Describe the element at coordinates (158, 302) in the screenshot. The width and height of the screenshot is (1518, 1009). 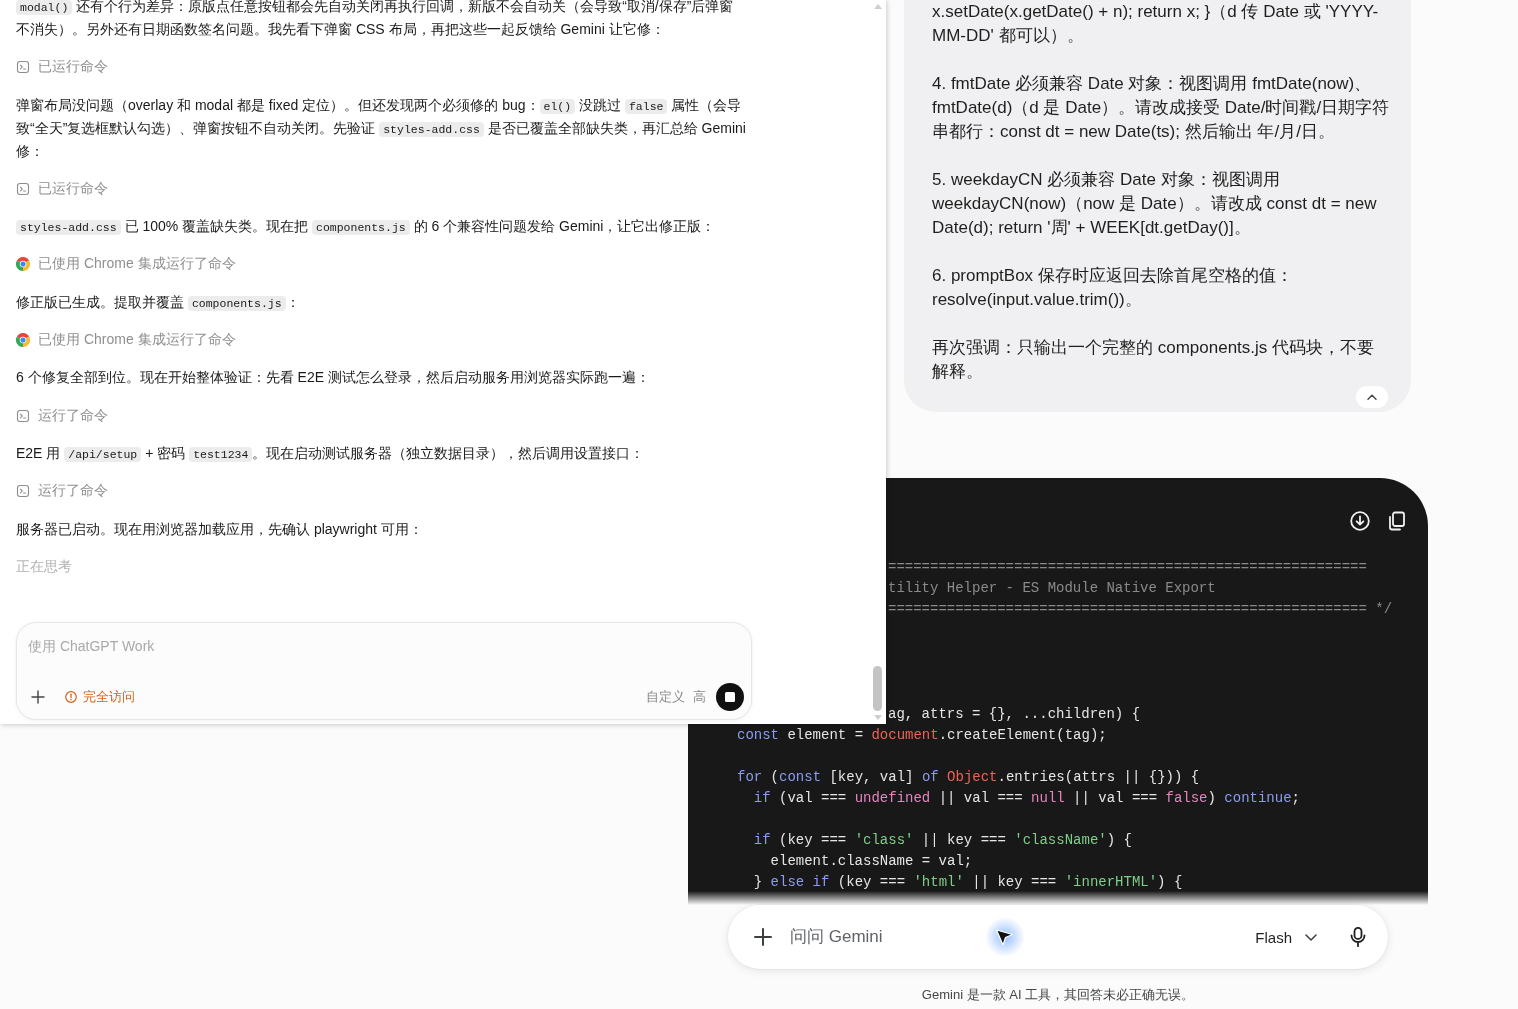
I see `message-text: 修正版已生成。提取并覆盖 components.js ：` at that location.